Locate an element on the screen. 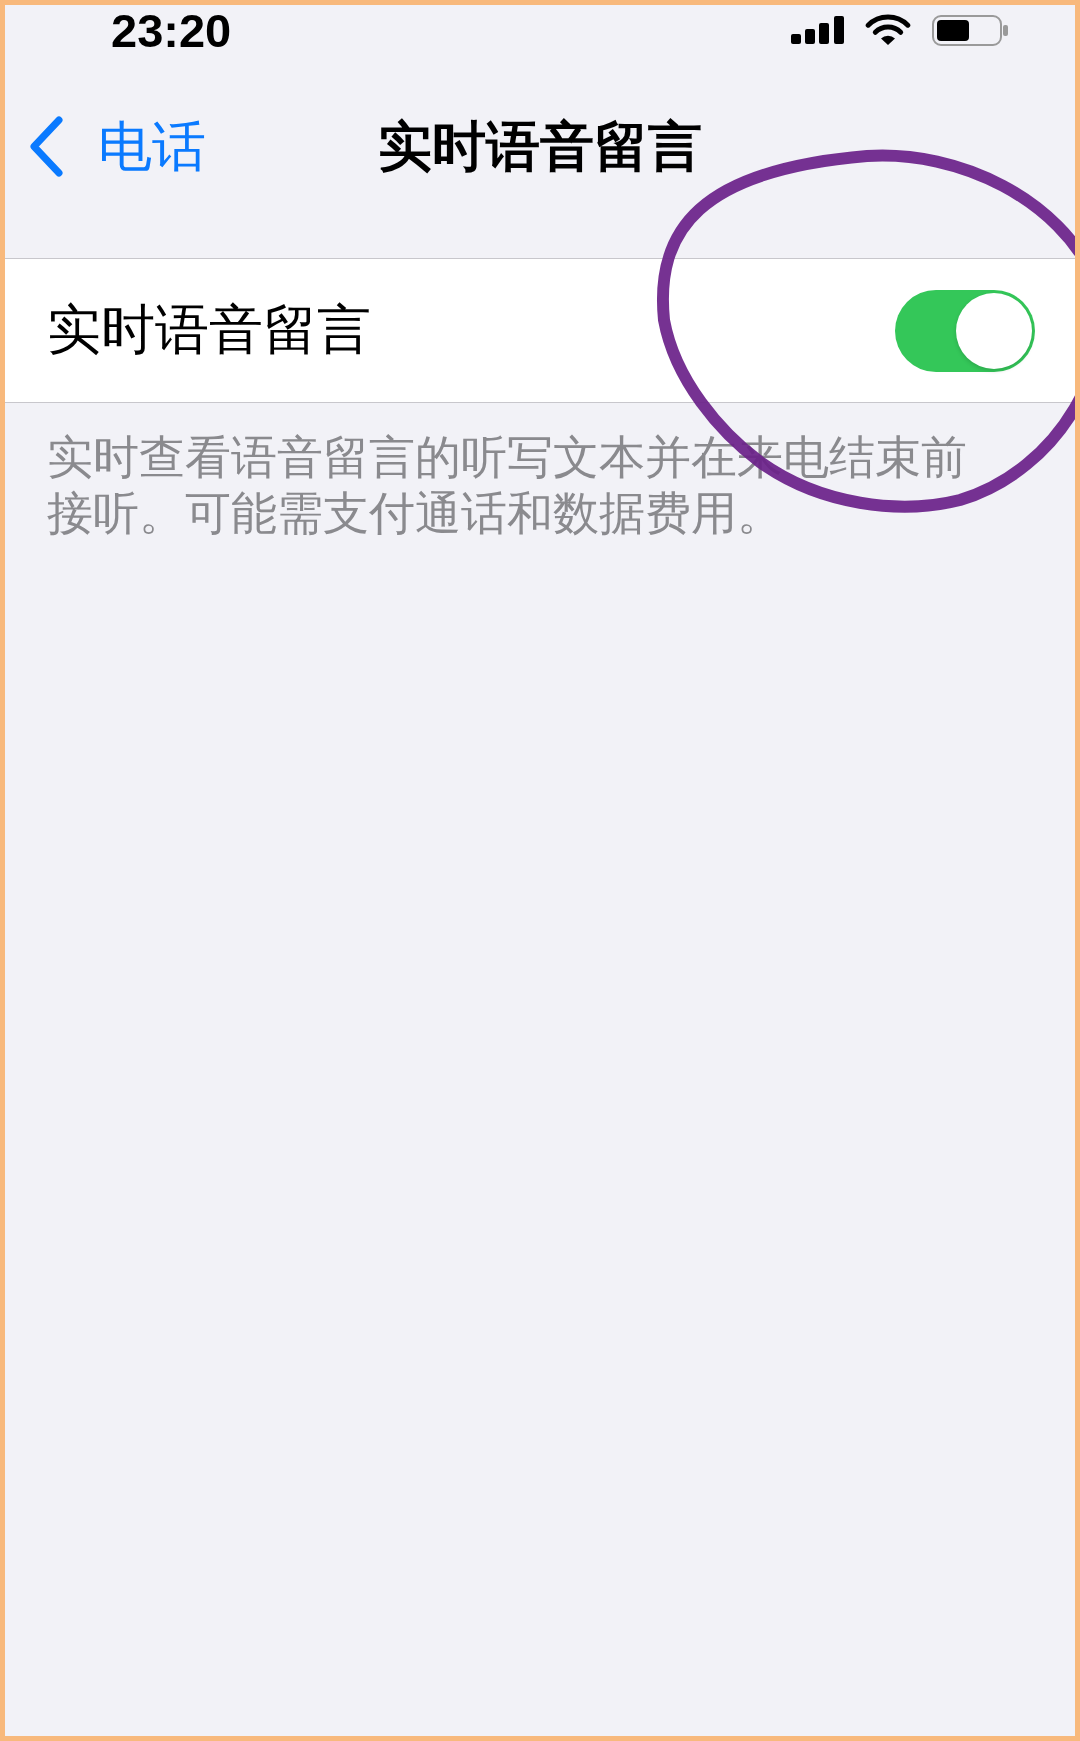 The width and height of the screenshot is (1080, 1741). chevron-left-icon is located at coordinates (46, 147).